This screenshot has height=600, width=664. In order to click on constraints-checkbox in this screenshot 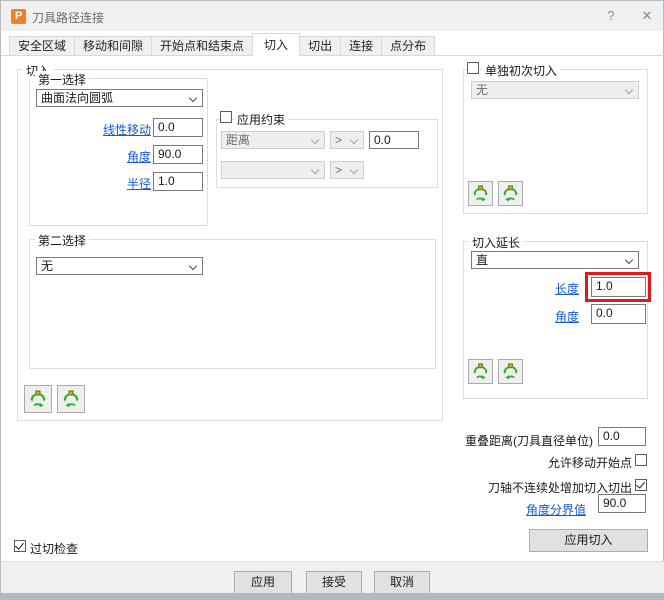, I will do `click(226, 117)`.